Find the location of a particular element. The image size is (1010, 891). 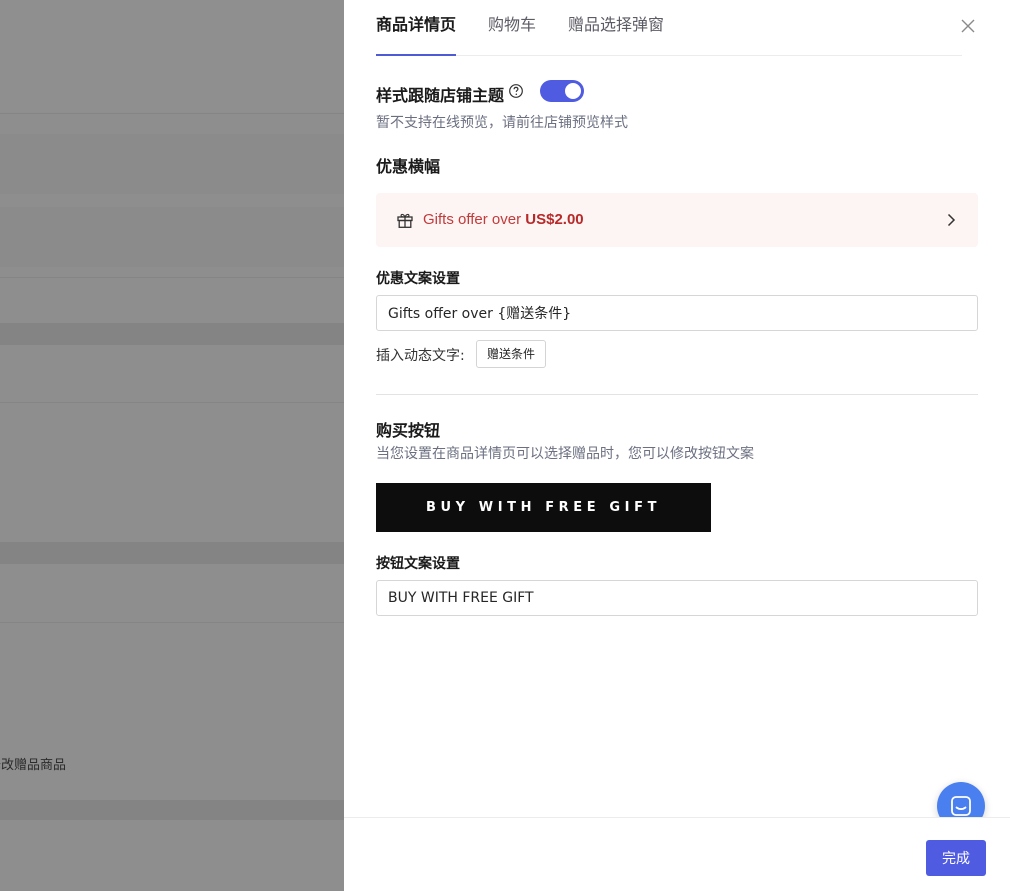

buy-button-preview: BUY WITH FREE GIFT is located at coordinates (543, 507).